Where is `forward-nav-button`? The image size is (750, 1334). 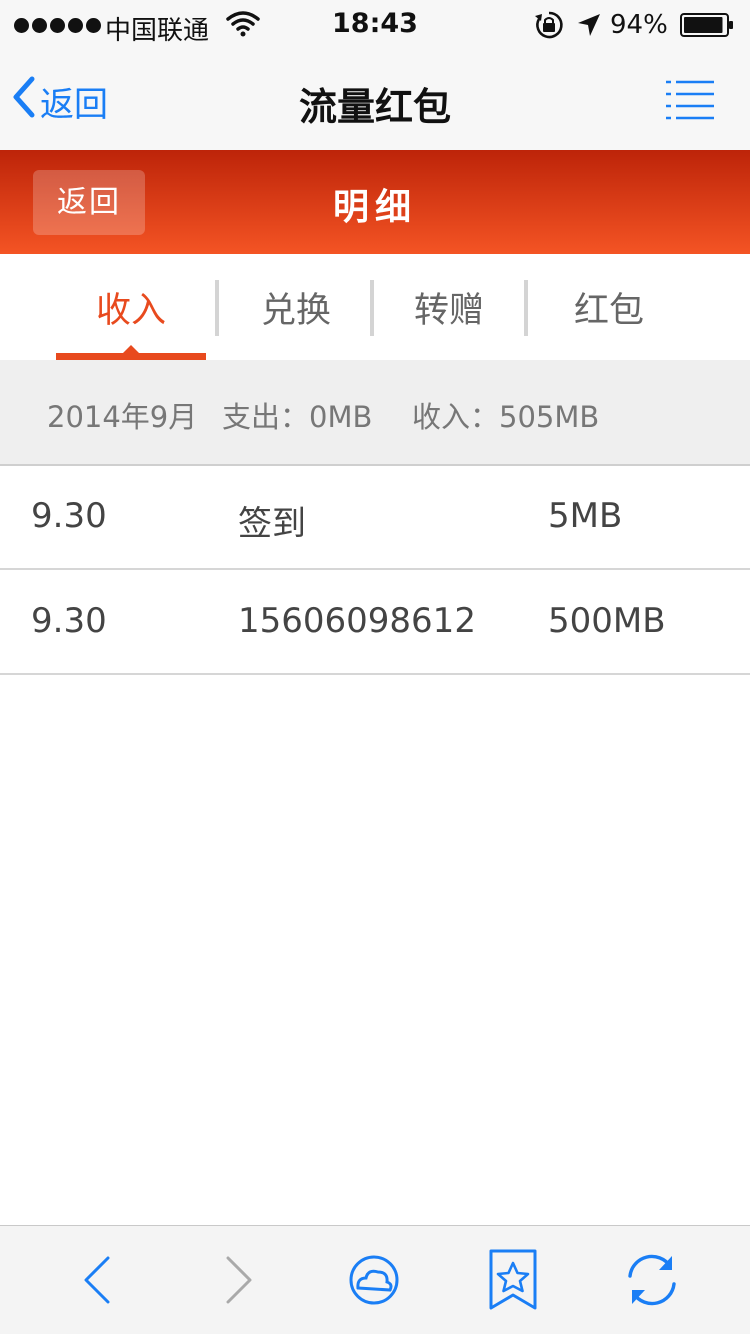
forward-nav-button is located at coordinates (238, 1280).